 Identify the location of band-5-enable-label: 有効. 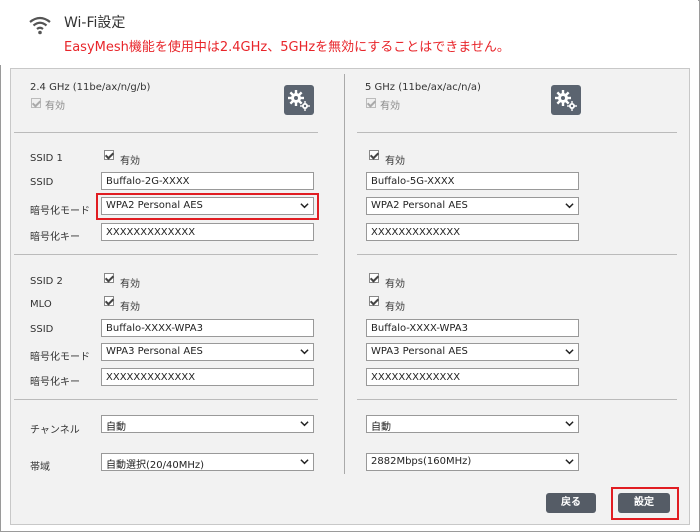
(390, 106).